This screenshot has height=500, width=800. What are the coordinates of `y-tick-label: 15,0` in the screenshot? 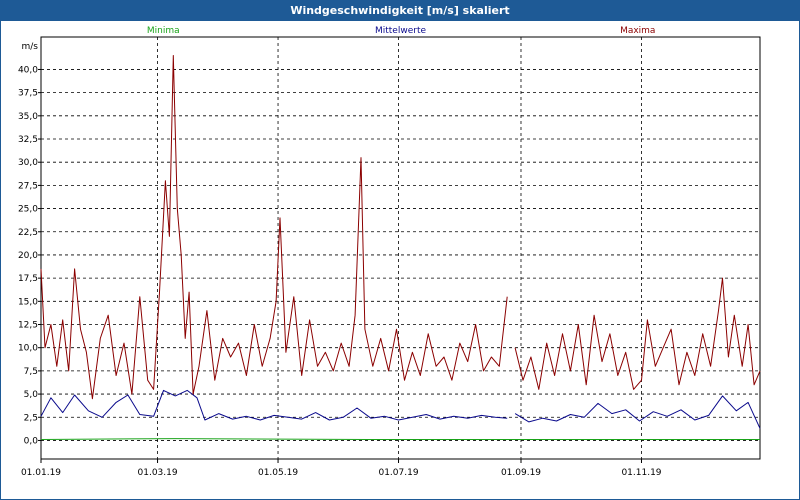 It's located at (28, 302).